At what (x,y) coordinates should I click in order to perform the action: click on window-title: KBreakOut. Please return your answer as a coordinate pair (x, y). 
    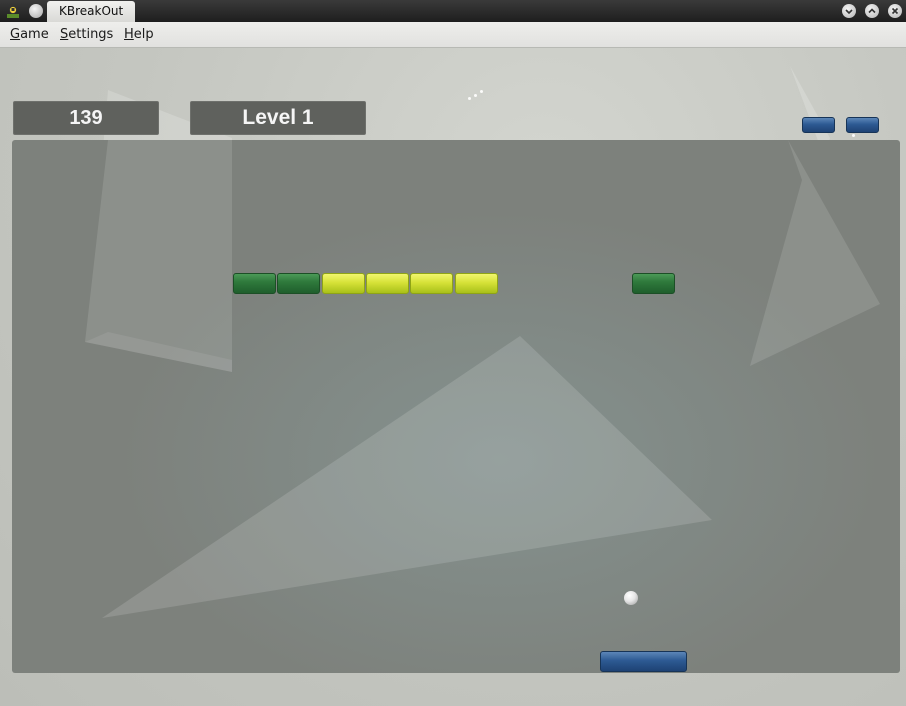
    Looking at the image, I should click on (91, 11).